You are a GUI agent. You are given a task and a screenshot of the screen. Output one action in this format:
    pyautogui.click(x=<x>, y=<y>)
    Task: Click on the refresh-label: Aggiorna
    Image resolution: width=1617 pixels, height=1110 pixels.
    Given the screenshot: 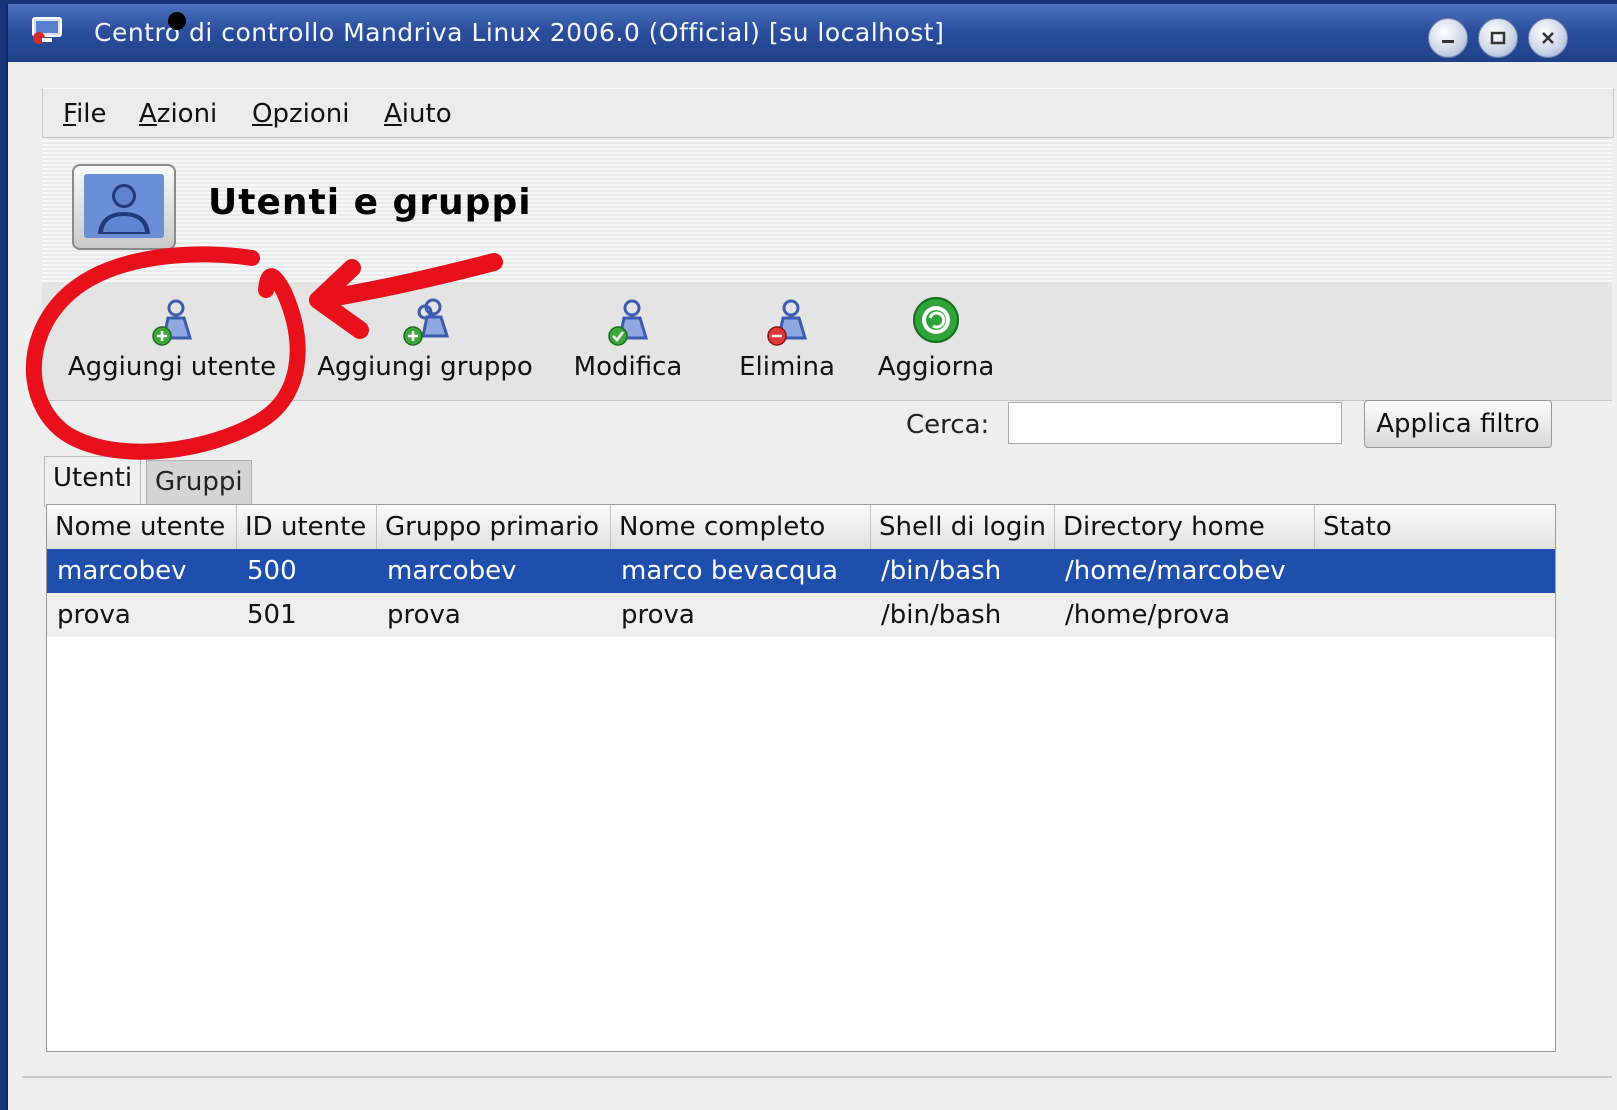 What is the action you would take?
    pyautogui.click(x=936, y=367)
    